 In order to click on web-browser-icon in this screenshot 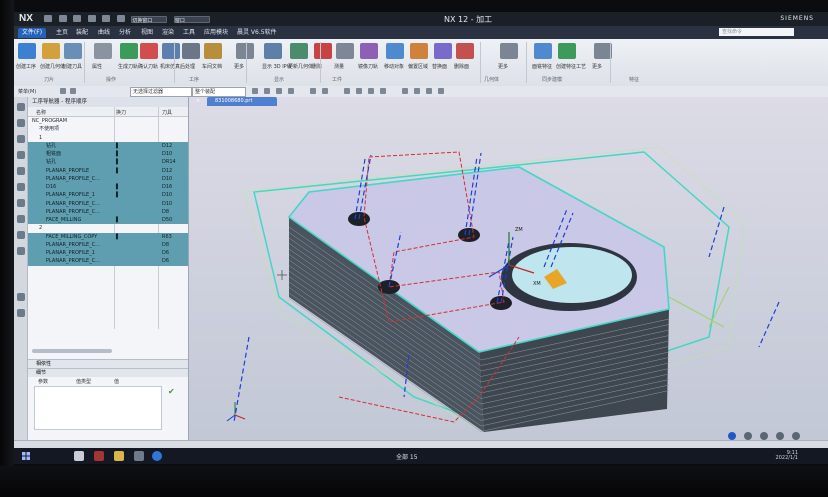, I will do `click(21, 203)`.